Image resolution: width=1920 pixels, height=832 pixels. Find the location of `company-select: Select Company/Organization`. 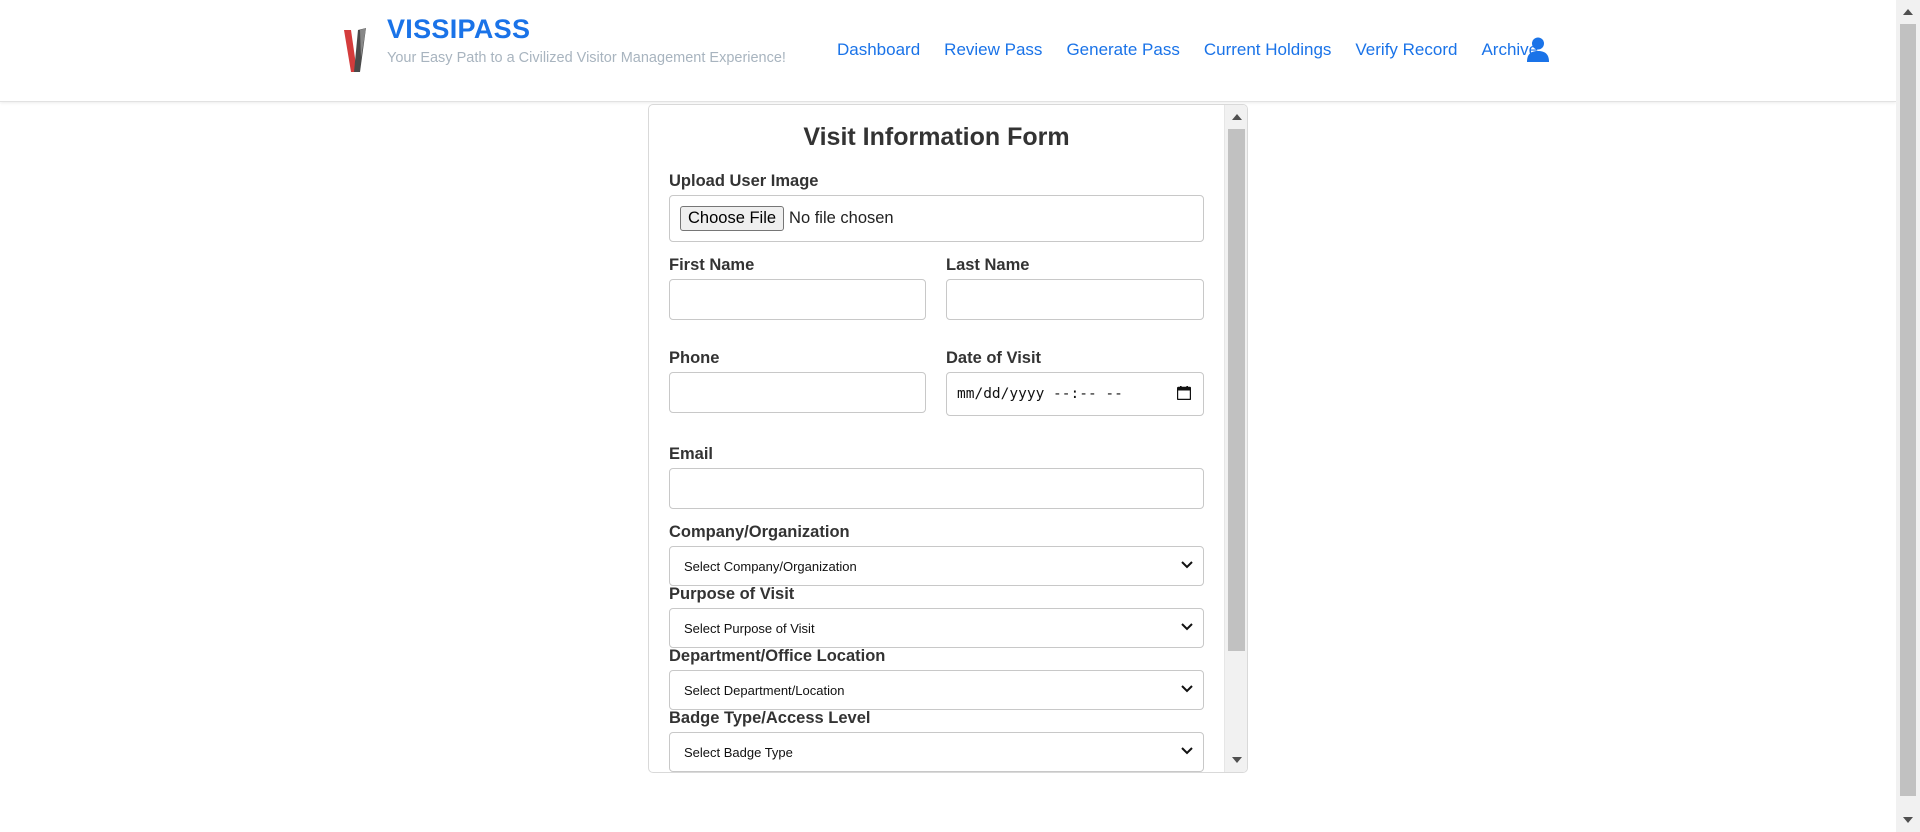

company-select: Select Company/Organization is located at coordinates (936, 566).